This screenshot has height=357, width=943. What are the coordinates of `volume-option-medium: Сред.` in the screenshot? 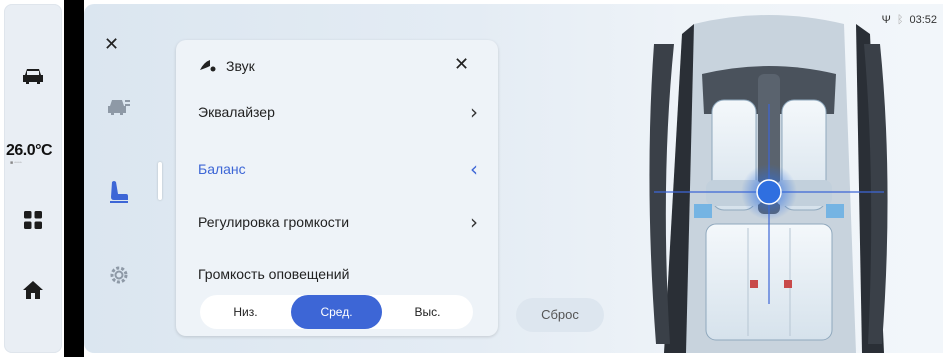 It's located at (336, 312).